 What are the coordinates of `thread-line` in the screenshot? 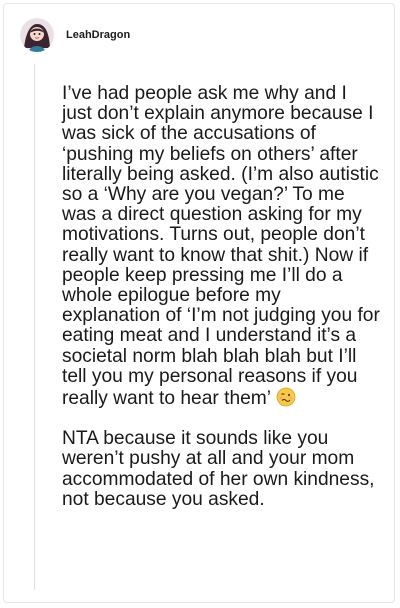 It's located at (34, 327).